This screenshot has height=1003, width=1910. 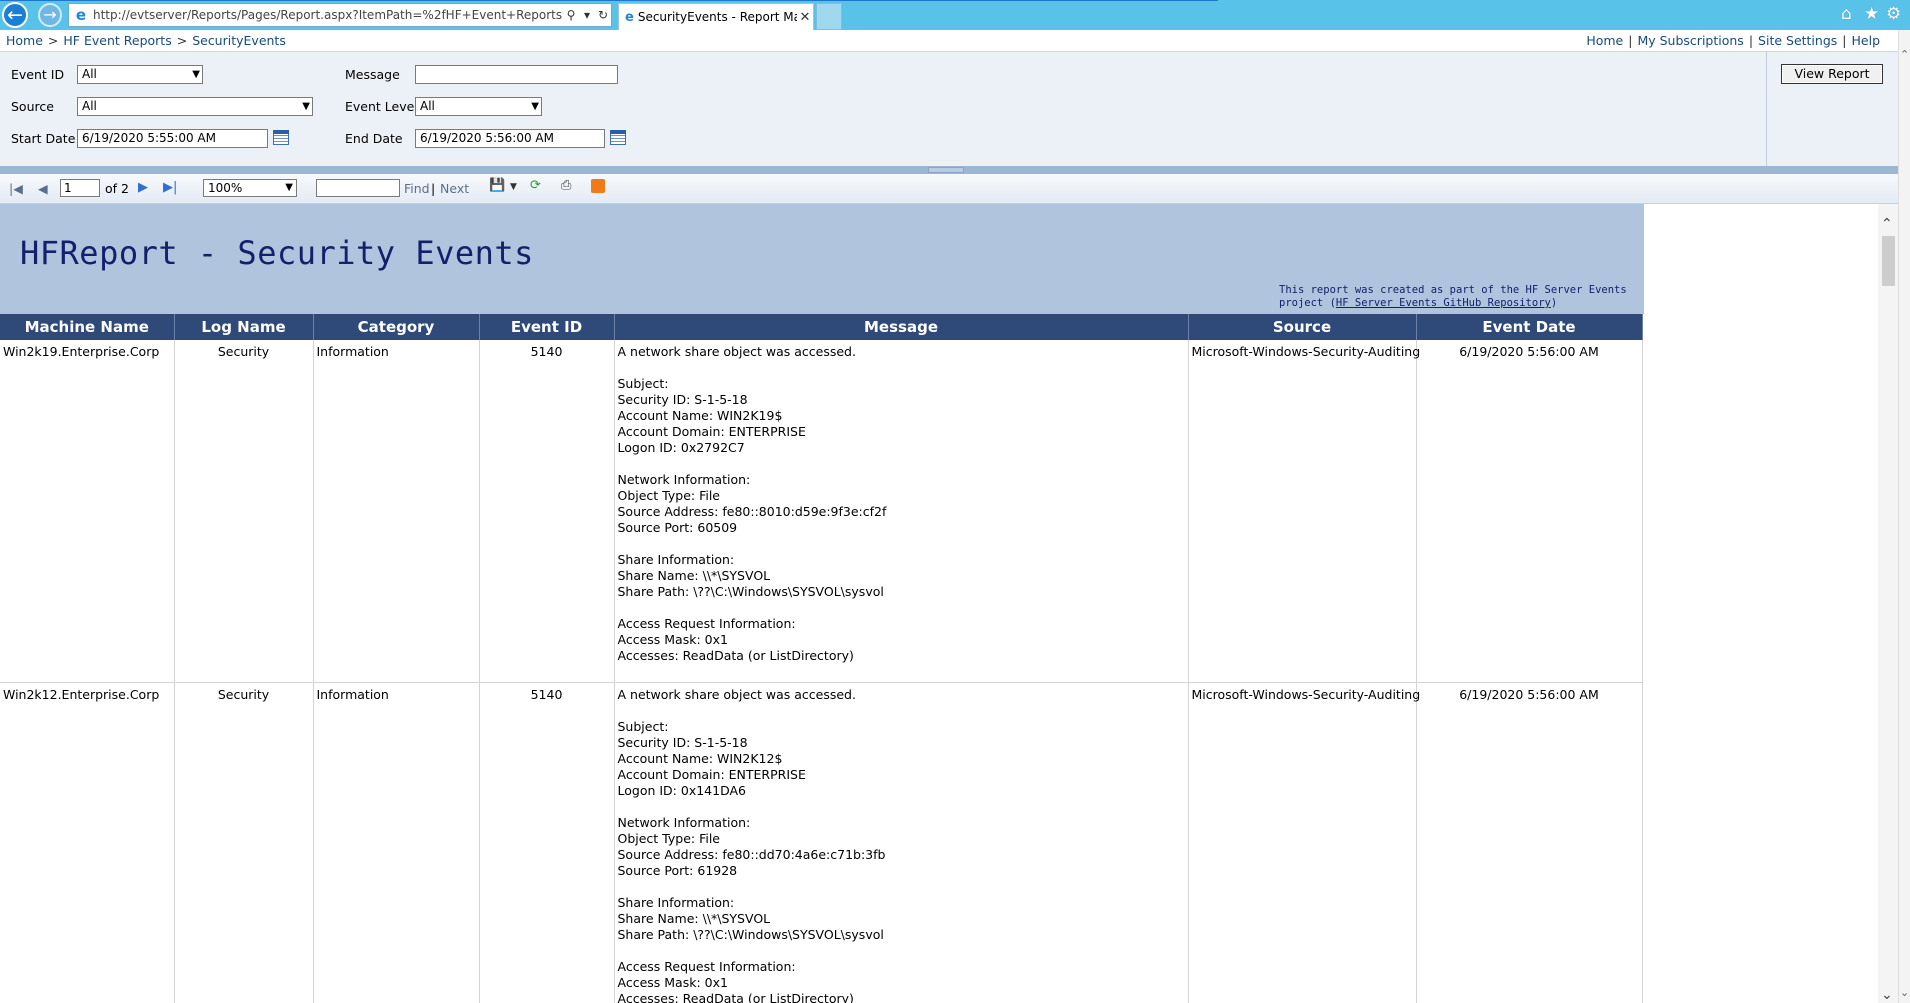 I want to click on export-save-icon: 💾, so click(x=497, y=185).